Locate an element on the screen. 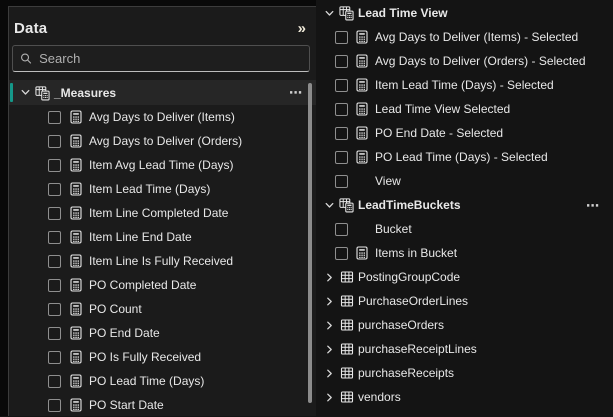 The height and width of the screenshot is (417, 613). field-row: Lead Time View Selected is located at coordinates (465, 109).